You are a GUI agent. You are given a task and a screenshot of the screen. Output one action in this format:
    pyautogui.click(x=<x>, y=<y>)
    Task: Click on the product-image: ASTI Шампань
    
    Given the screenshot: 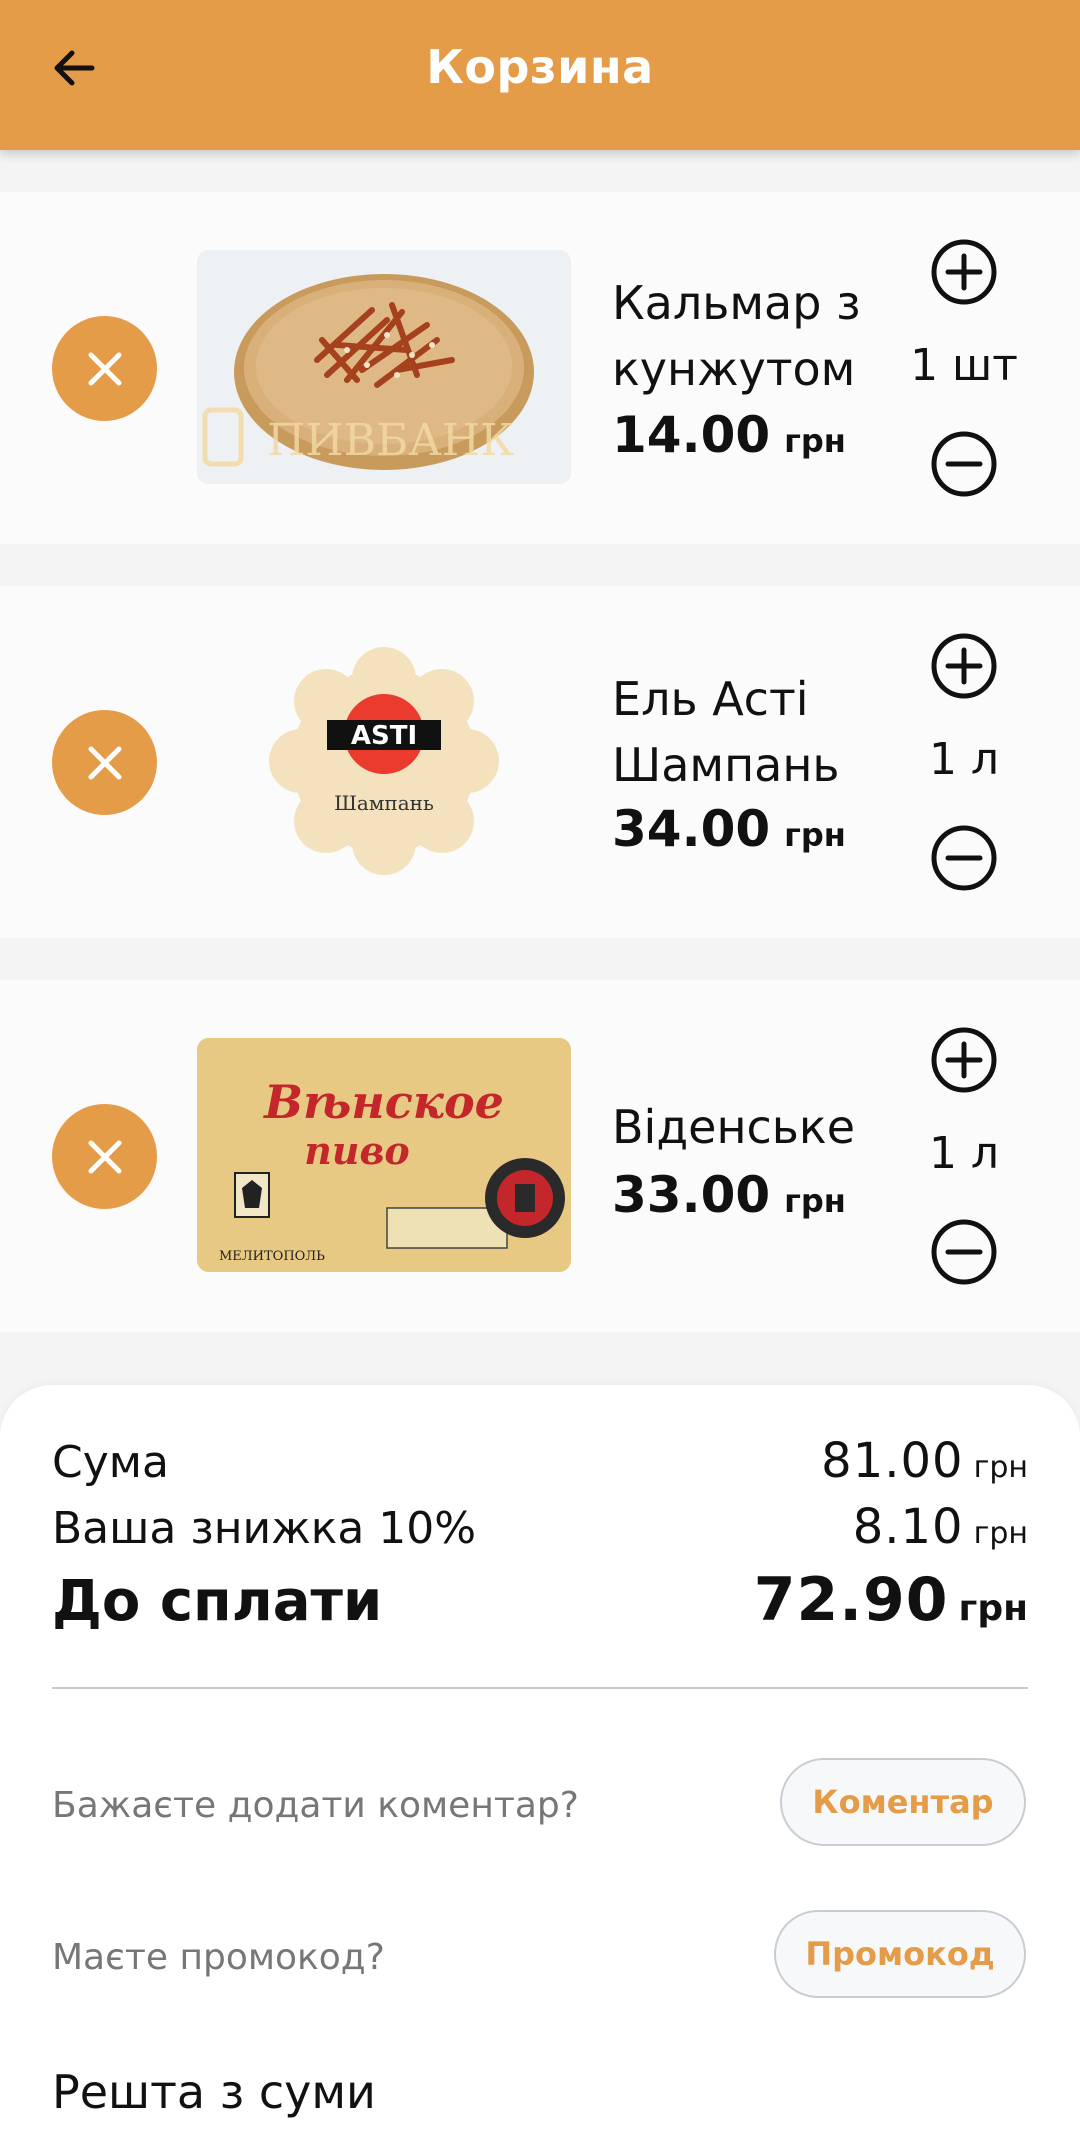 What is the action you would take?
    pyautogui.click(x=384, y=761)
    